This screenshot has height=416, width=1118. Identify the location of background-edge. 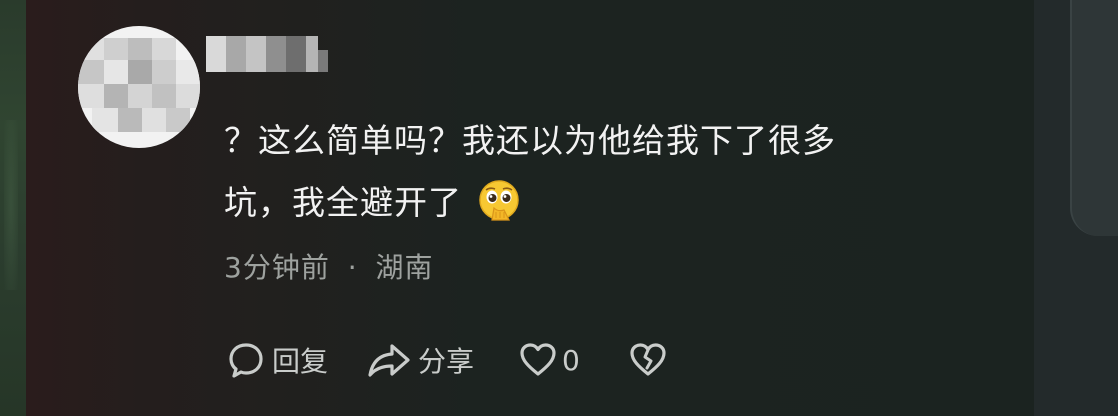
(13, 208).